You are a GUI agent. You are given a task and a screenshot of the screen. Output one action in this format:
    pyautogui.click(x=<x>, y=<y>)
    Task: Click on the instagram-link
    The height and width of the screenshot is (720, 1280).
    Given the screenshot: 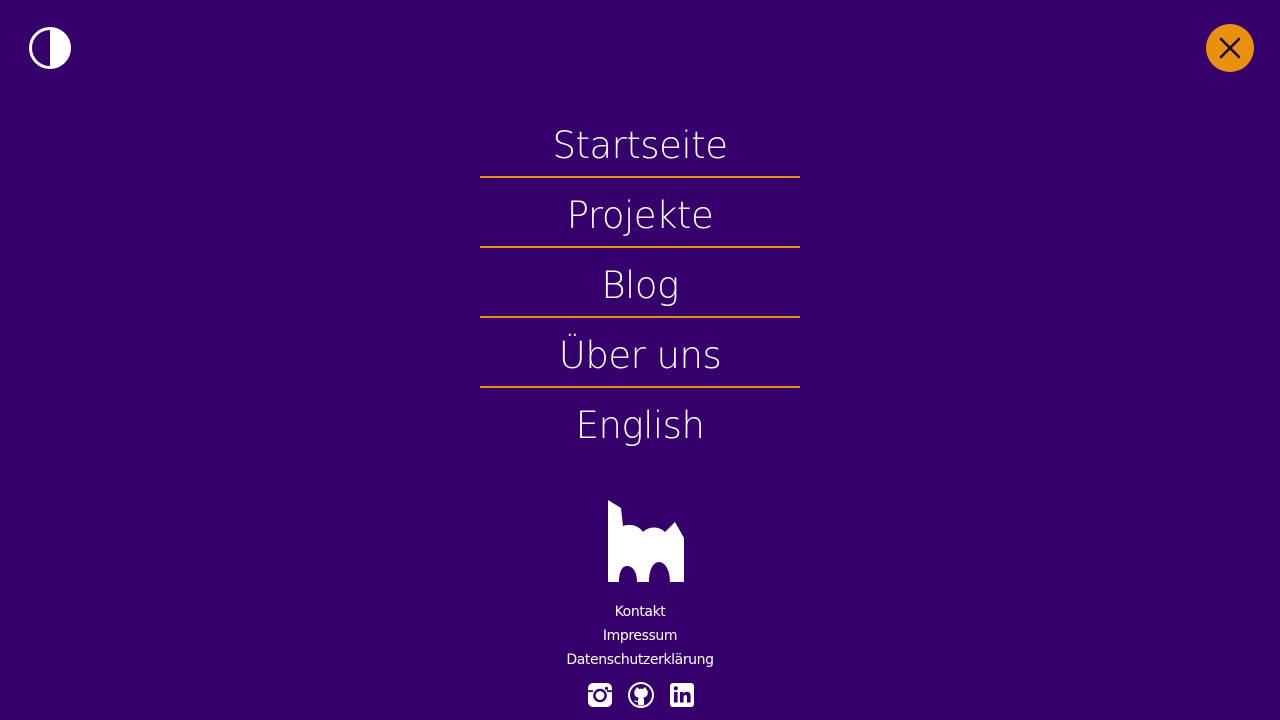 What is the action you would take?
    pyautogui.click(x=600, y=695)
    